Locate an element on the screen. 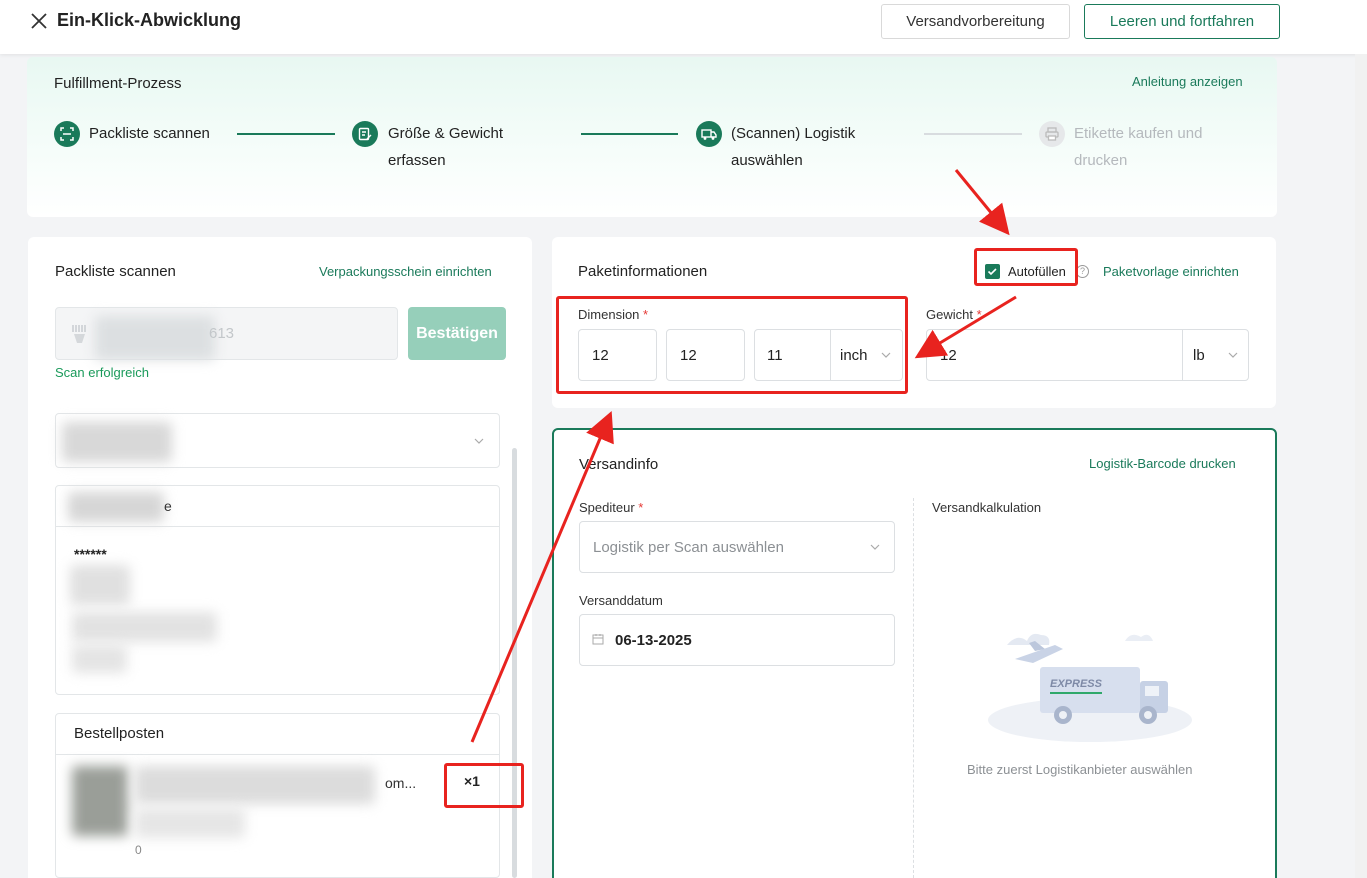 The width and height of the screenshot is (1367, 878). annotation-box-dimension is located at coordinates (732, 345).